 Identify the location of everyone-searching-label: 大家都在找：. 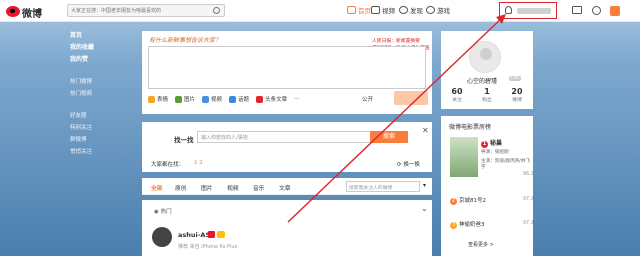
(168, 165).